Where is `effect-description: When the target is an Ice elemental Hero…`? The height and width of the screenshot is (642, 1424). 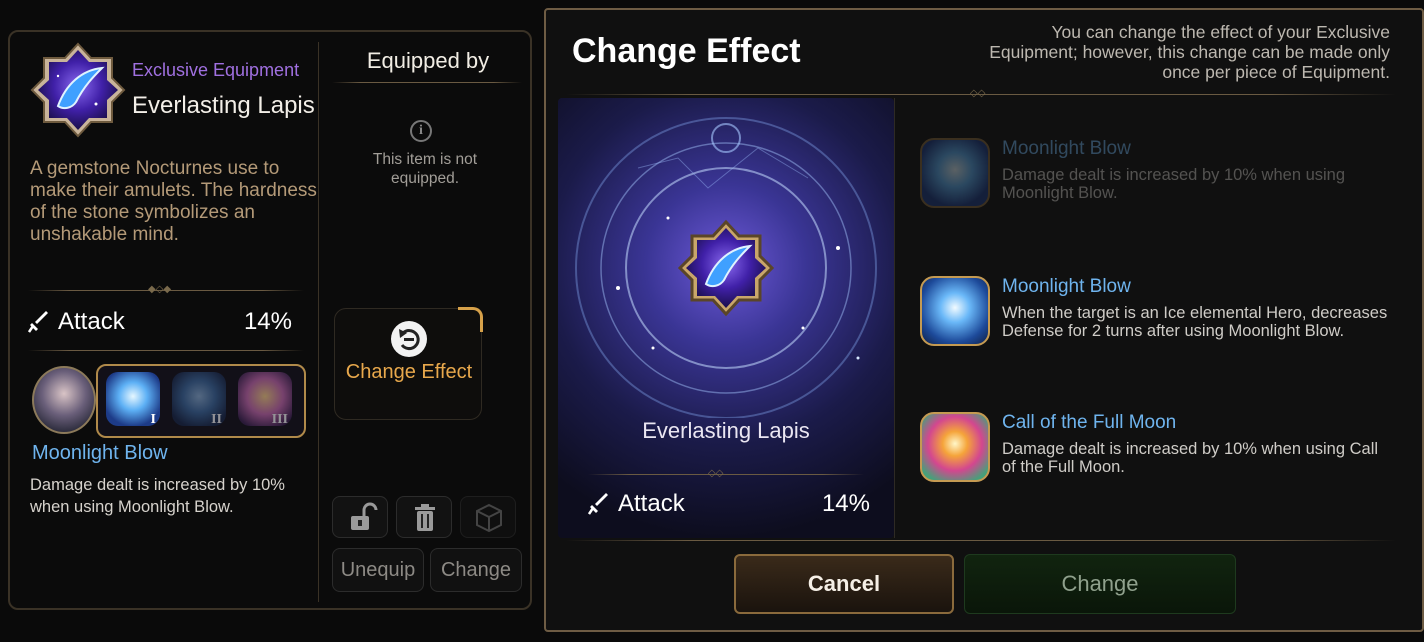 effect-description: When the target is an Ice elemental Hero… is located at coordinates (1195, 322).